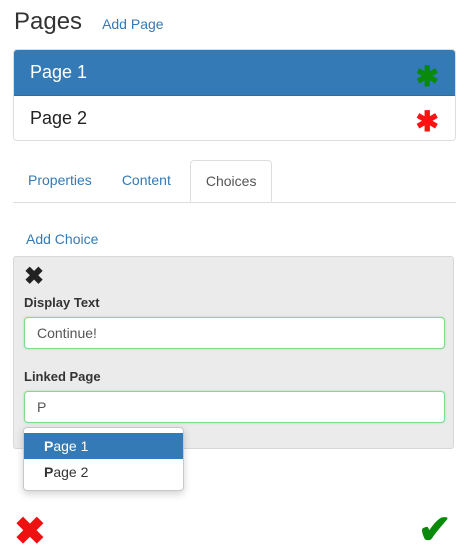 The height and width of the screenshot is (555, 470). I want to click on page-title: Pages, so click(48, 21).